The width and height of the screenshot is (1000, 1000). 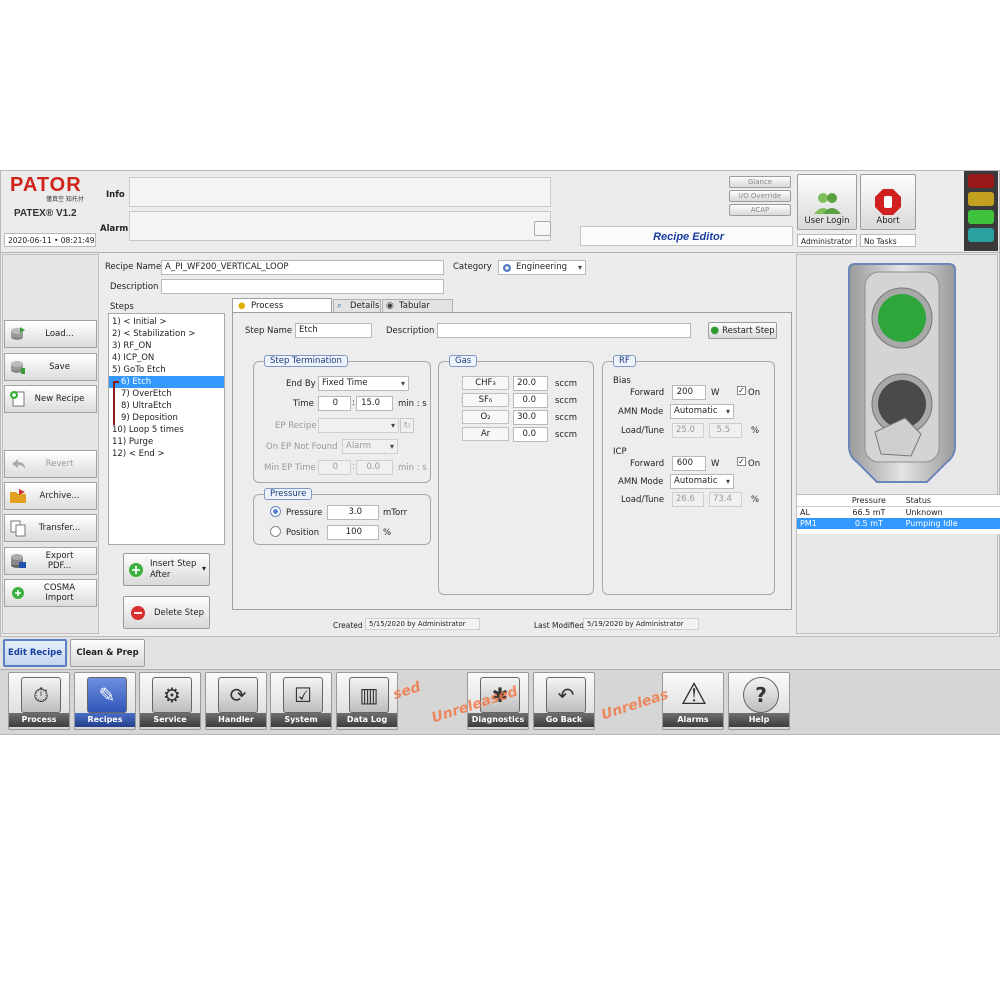 I want to click on stopwatch-icon: ⏱, so click(x=41, y=695).